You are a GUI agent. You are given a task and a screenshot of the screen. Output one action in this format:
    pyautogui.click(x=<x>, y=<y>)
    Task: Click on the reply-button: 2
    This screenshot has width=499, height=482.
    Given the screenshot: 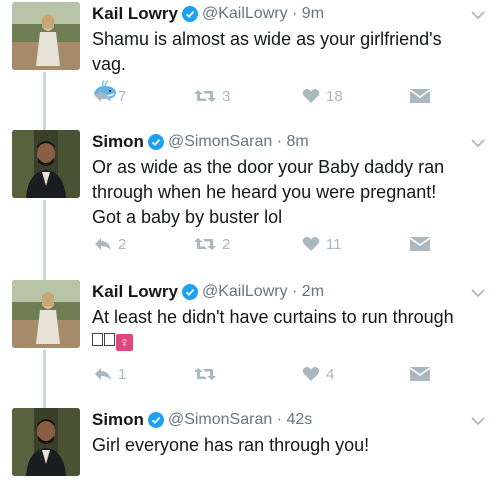 What is the action you would take?
    pyautogui.click(x=110, y=244)
    